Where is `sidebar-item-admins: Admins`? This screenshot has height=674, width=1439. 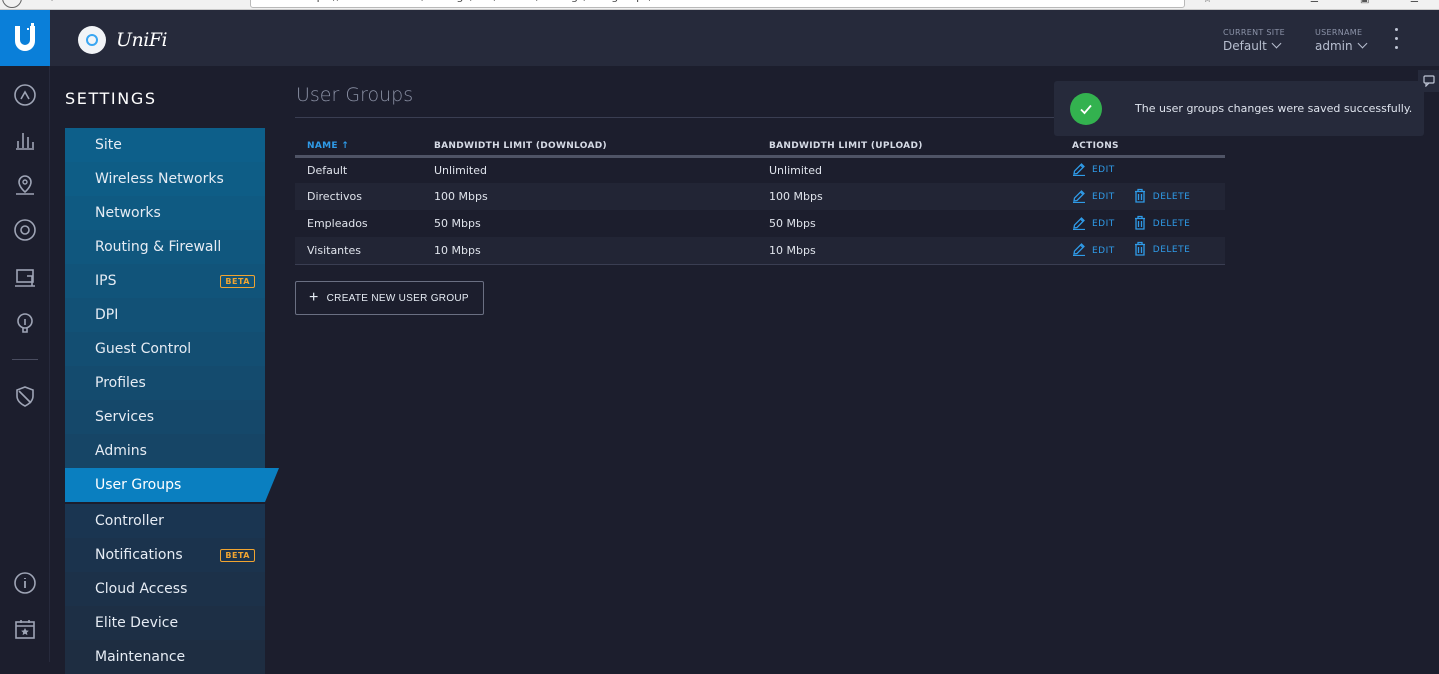 sidebar-item-admins: Admins is located at coordinates (165, 451).